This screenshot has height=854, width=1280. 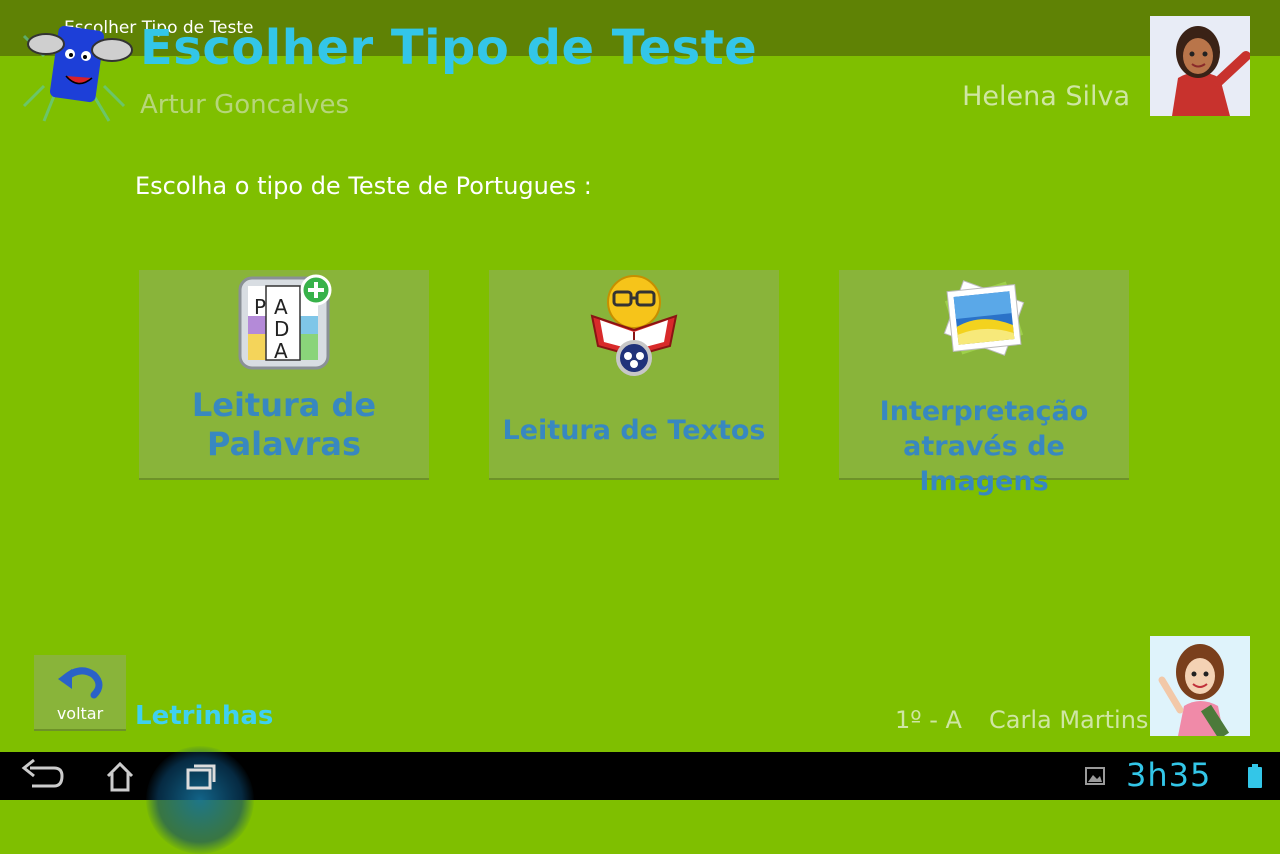 What do you see at coordinates (984, 411) in the screenshot?
I see `option-label-line: Interpretação` at bounding box center [984, 411].